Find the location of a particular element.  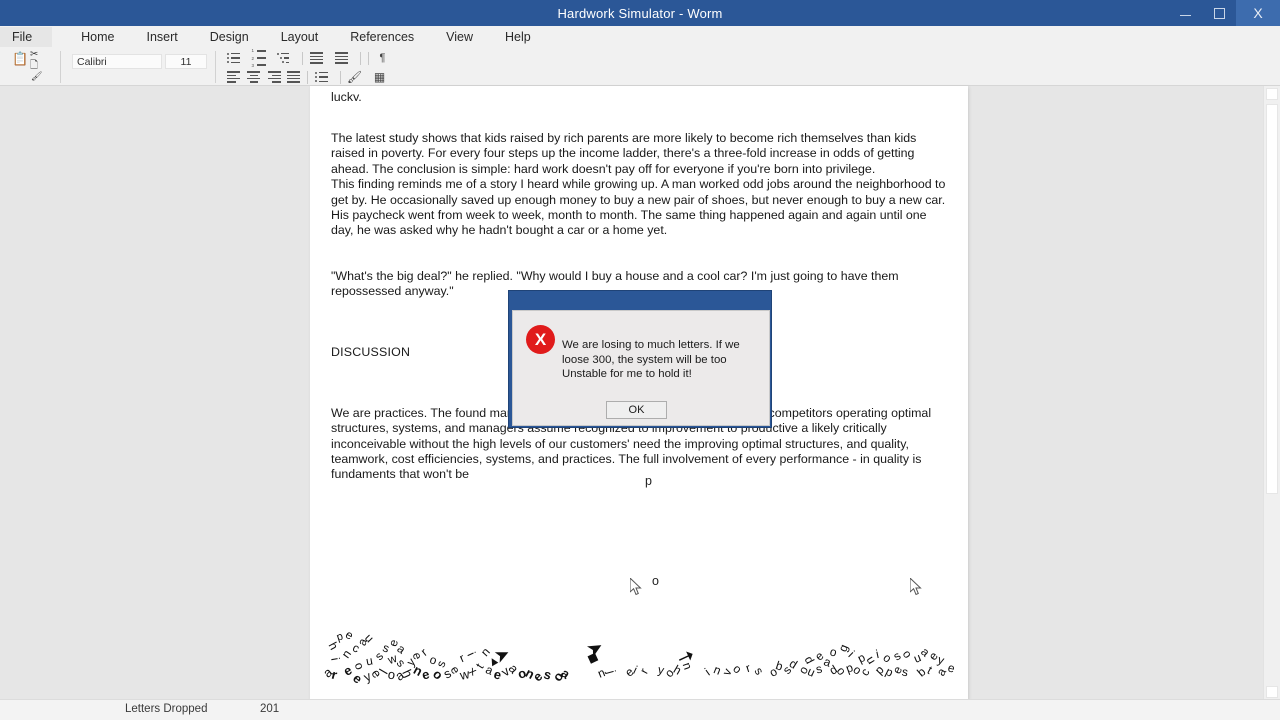

paragraph-divider-e is located at coordinates (340, 77).